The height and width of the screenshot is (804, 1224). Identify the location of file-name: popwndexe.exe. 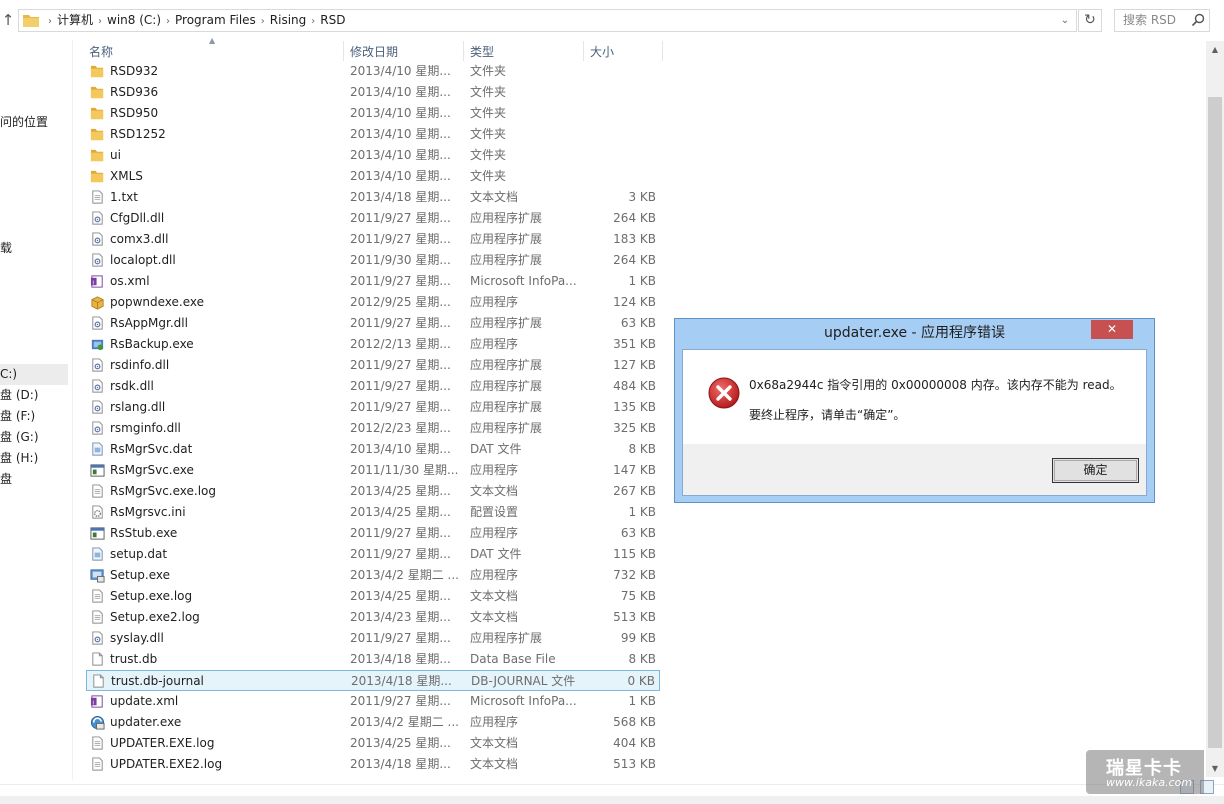
(157, 302).